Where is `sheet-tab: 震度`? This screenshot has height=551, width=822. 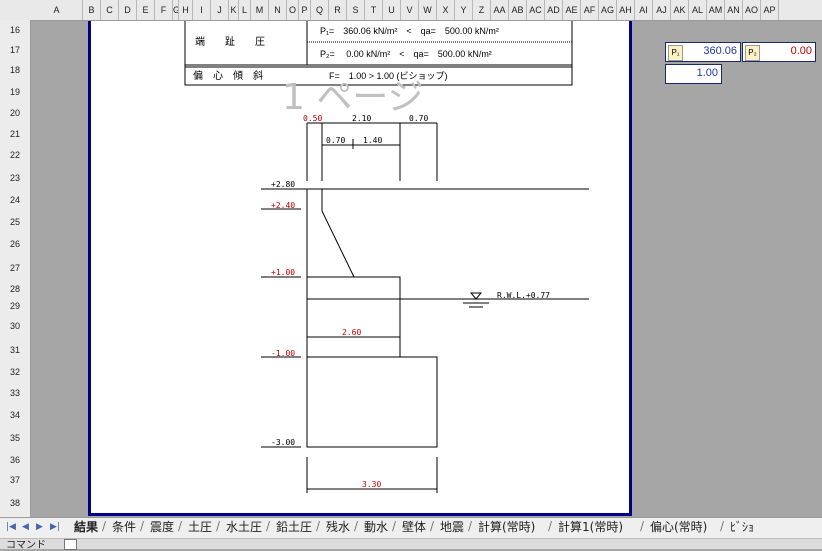
sheet-tab: 震度 is located at coordinates (162, 527).